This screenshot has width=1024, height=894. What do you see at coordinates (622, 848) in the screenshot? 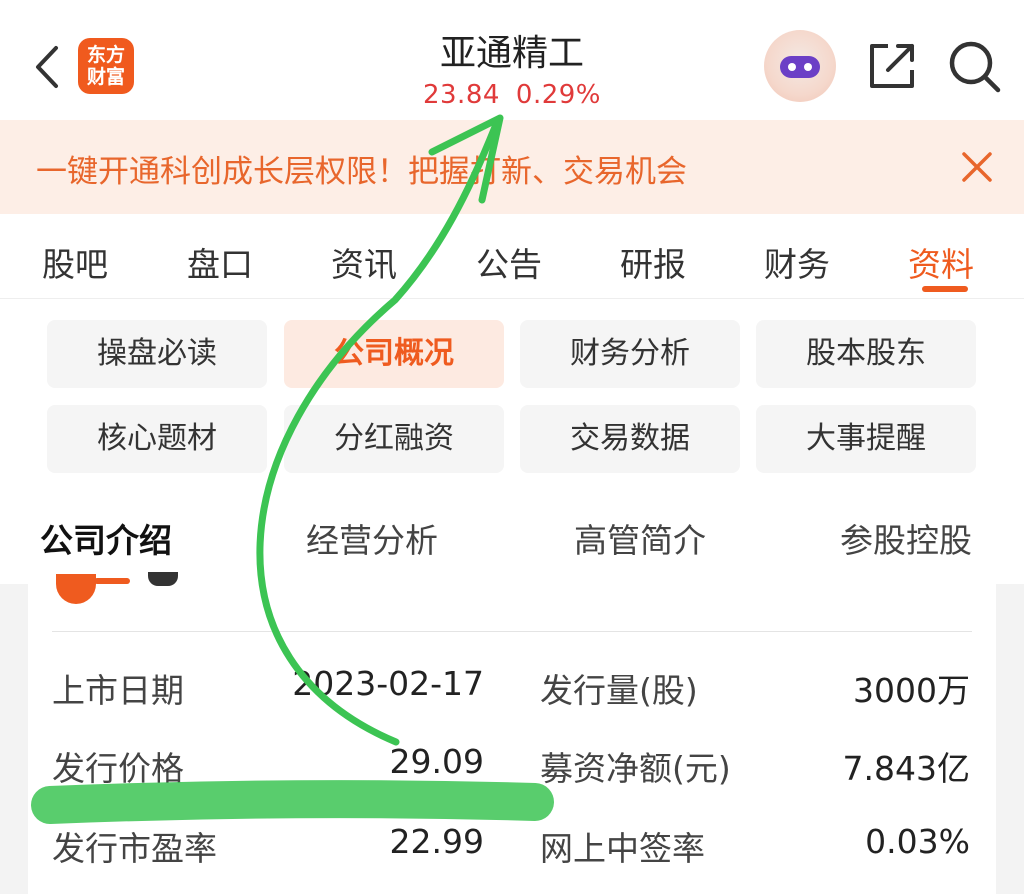
I see `ipo-label: 网上中签率` at bounding box center [622, 848].